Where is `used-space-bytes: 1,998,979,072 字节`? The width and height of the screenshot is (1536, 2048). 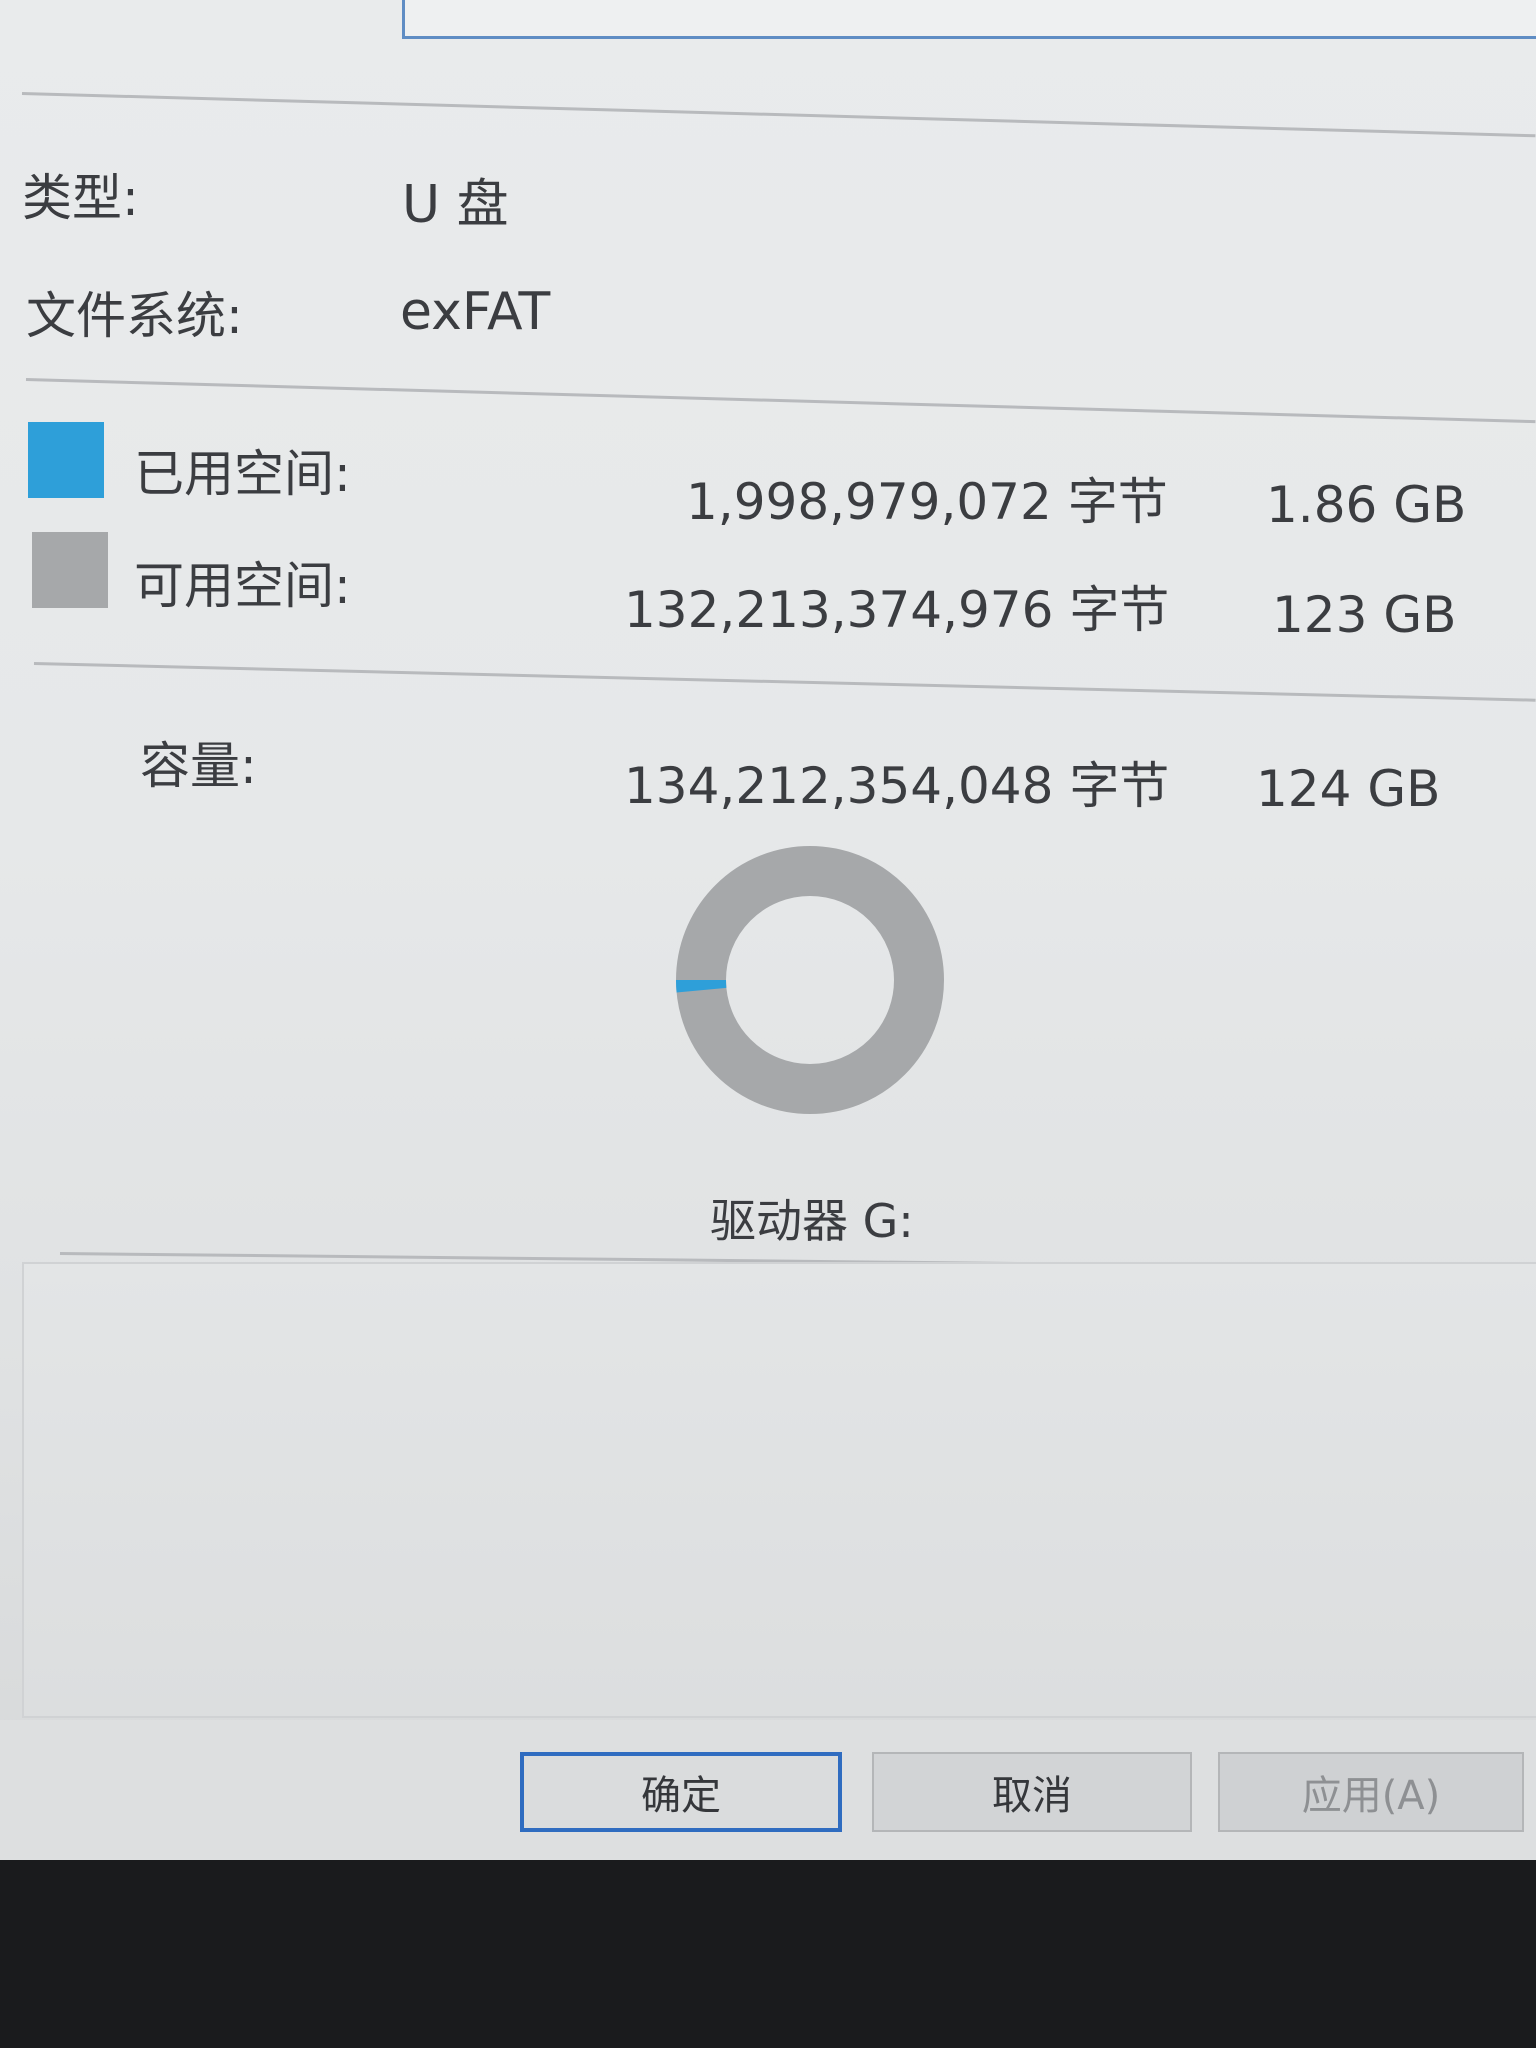
used-space-bytes: 1,998,979,072 字节 is located at coordinates (927, 502).